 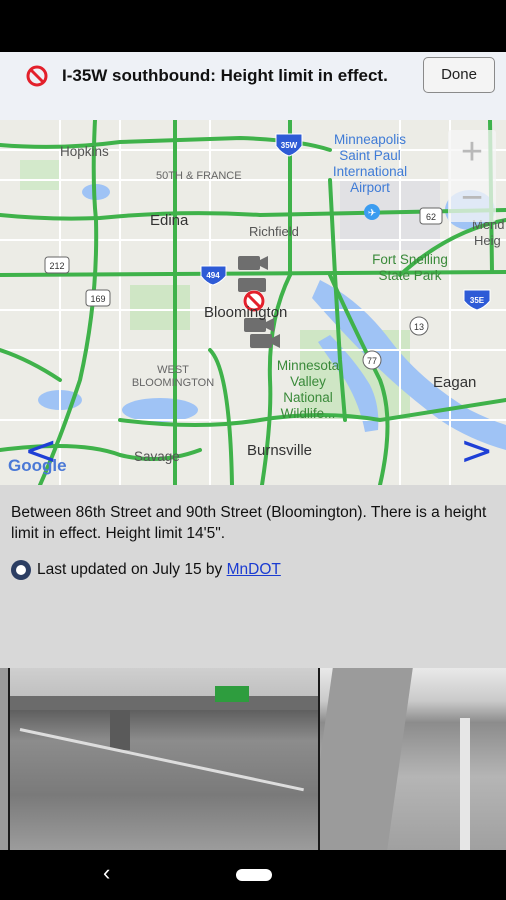 I want to click on svg-text: 169, so click(x=97, y=299).